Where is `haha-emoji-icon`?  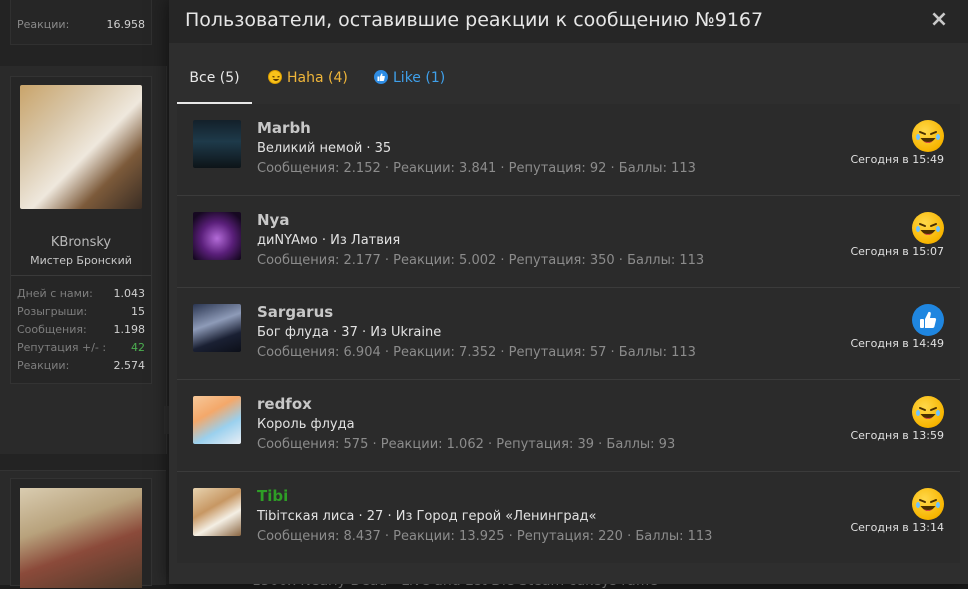 haha-emoji-icon is located at coordinates (275, 77).